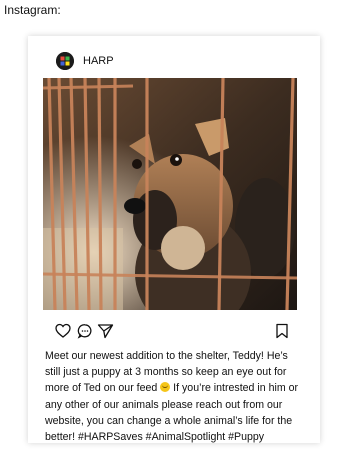 Image resolution: width=344 pixels, height=449 pixels. I want to click on post-header: HARP, so click(85, 61).